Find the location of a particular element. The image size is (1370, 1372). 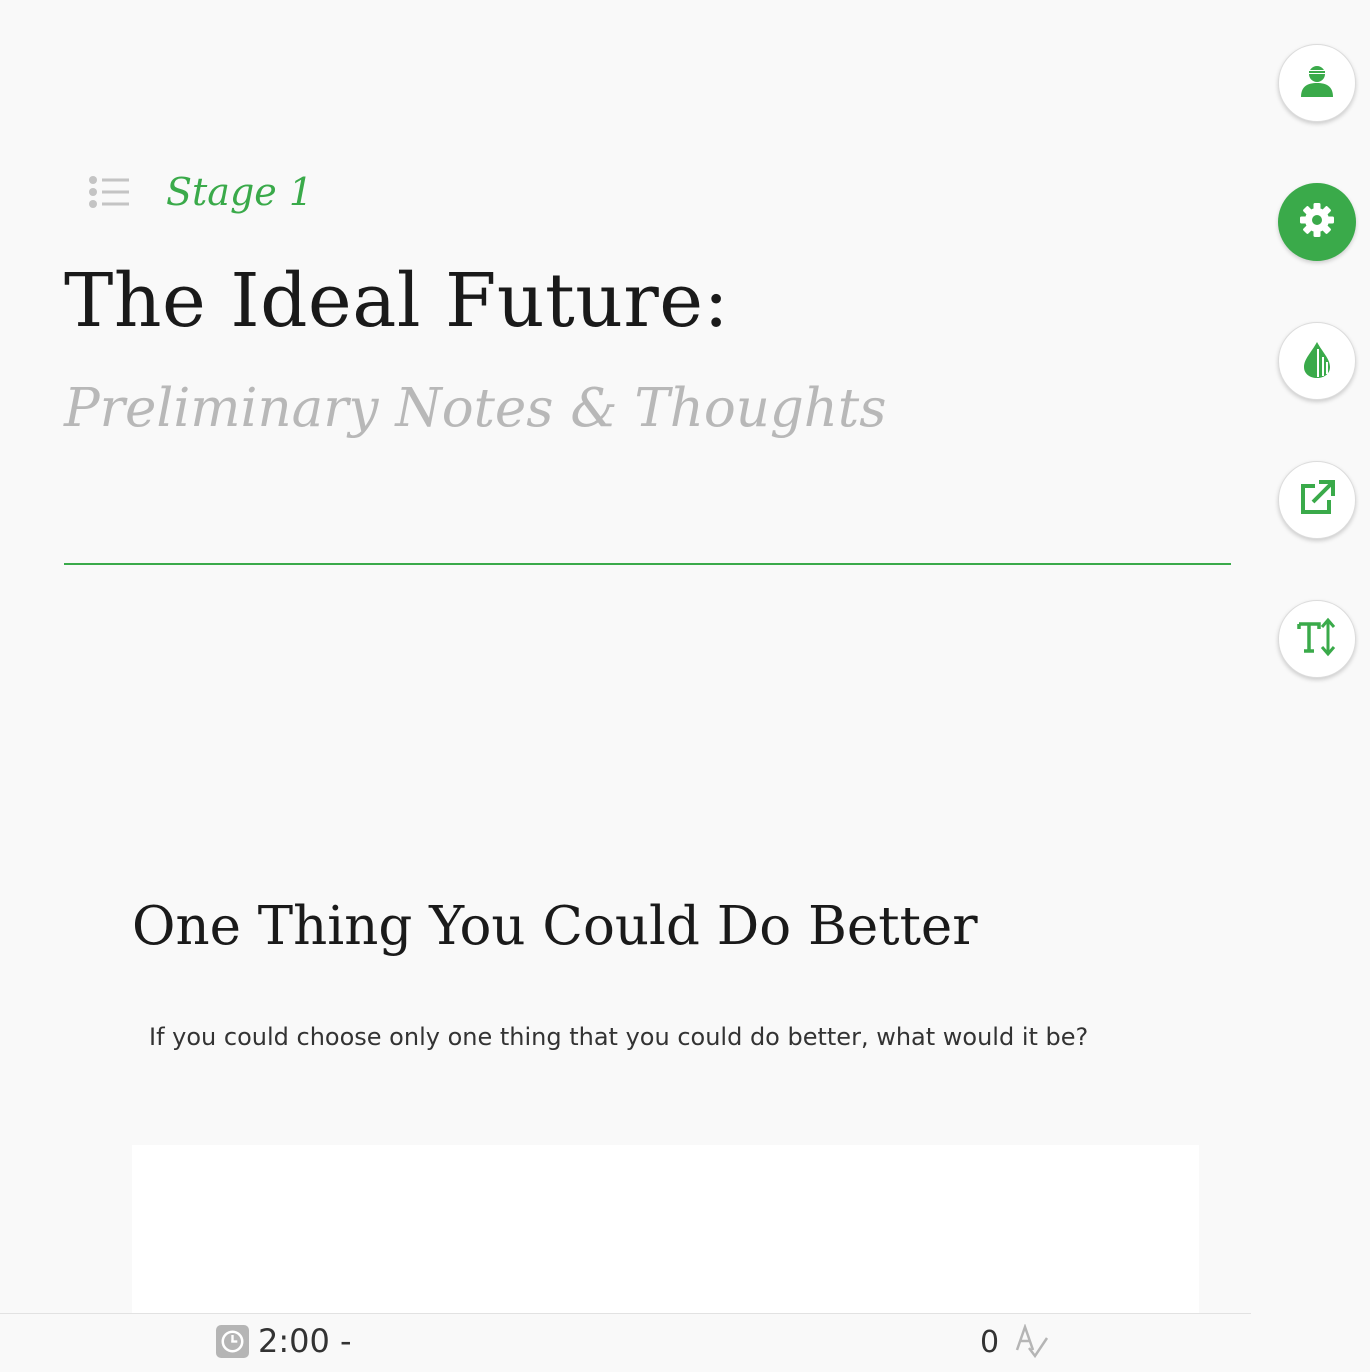

export-button is located at coordinates (1317, 500).